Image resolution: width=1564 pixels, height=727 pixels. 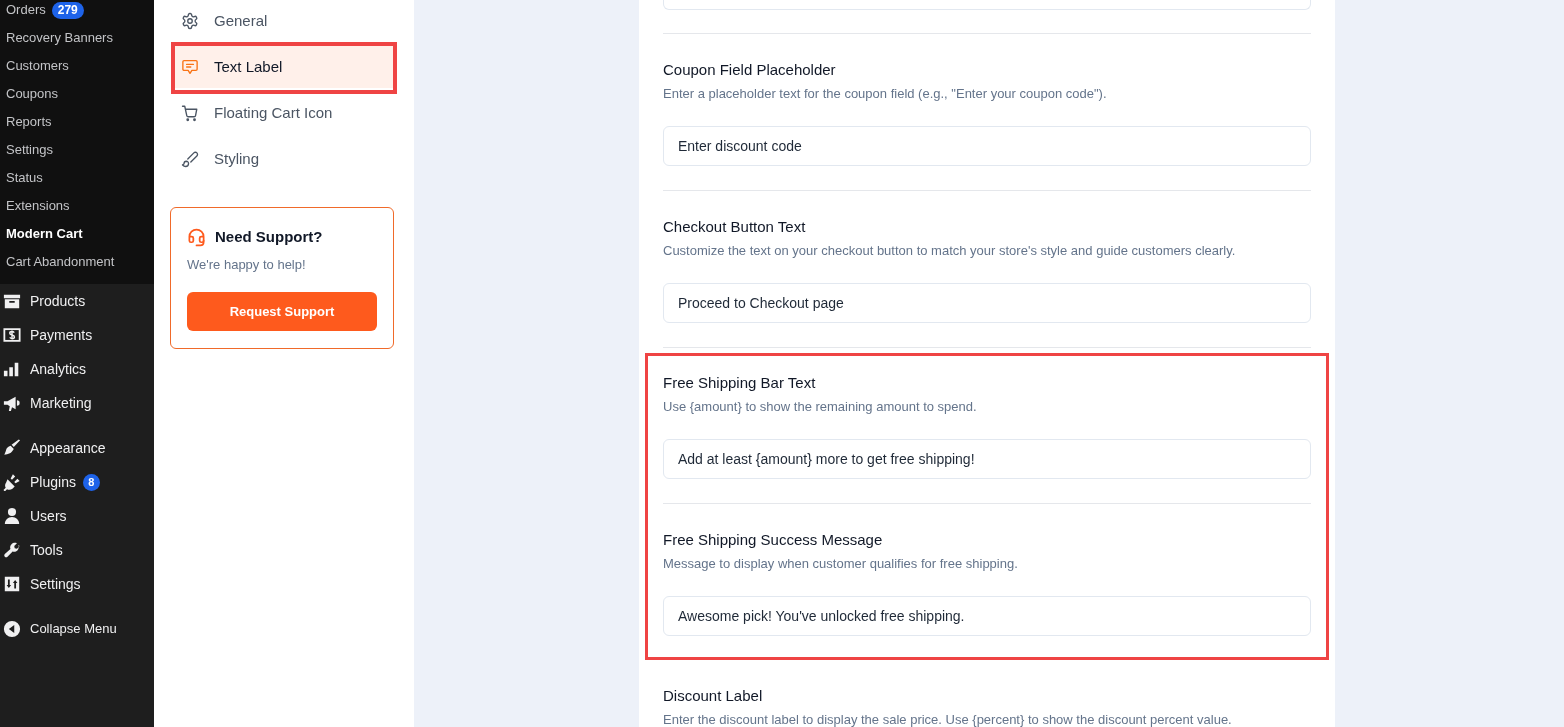 I want to click on card-title: Need Support?, so click(x=269, y=237).